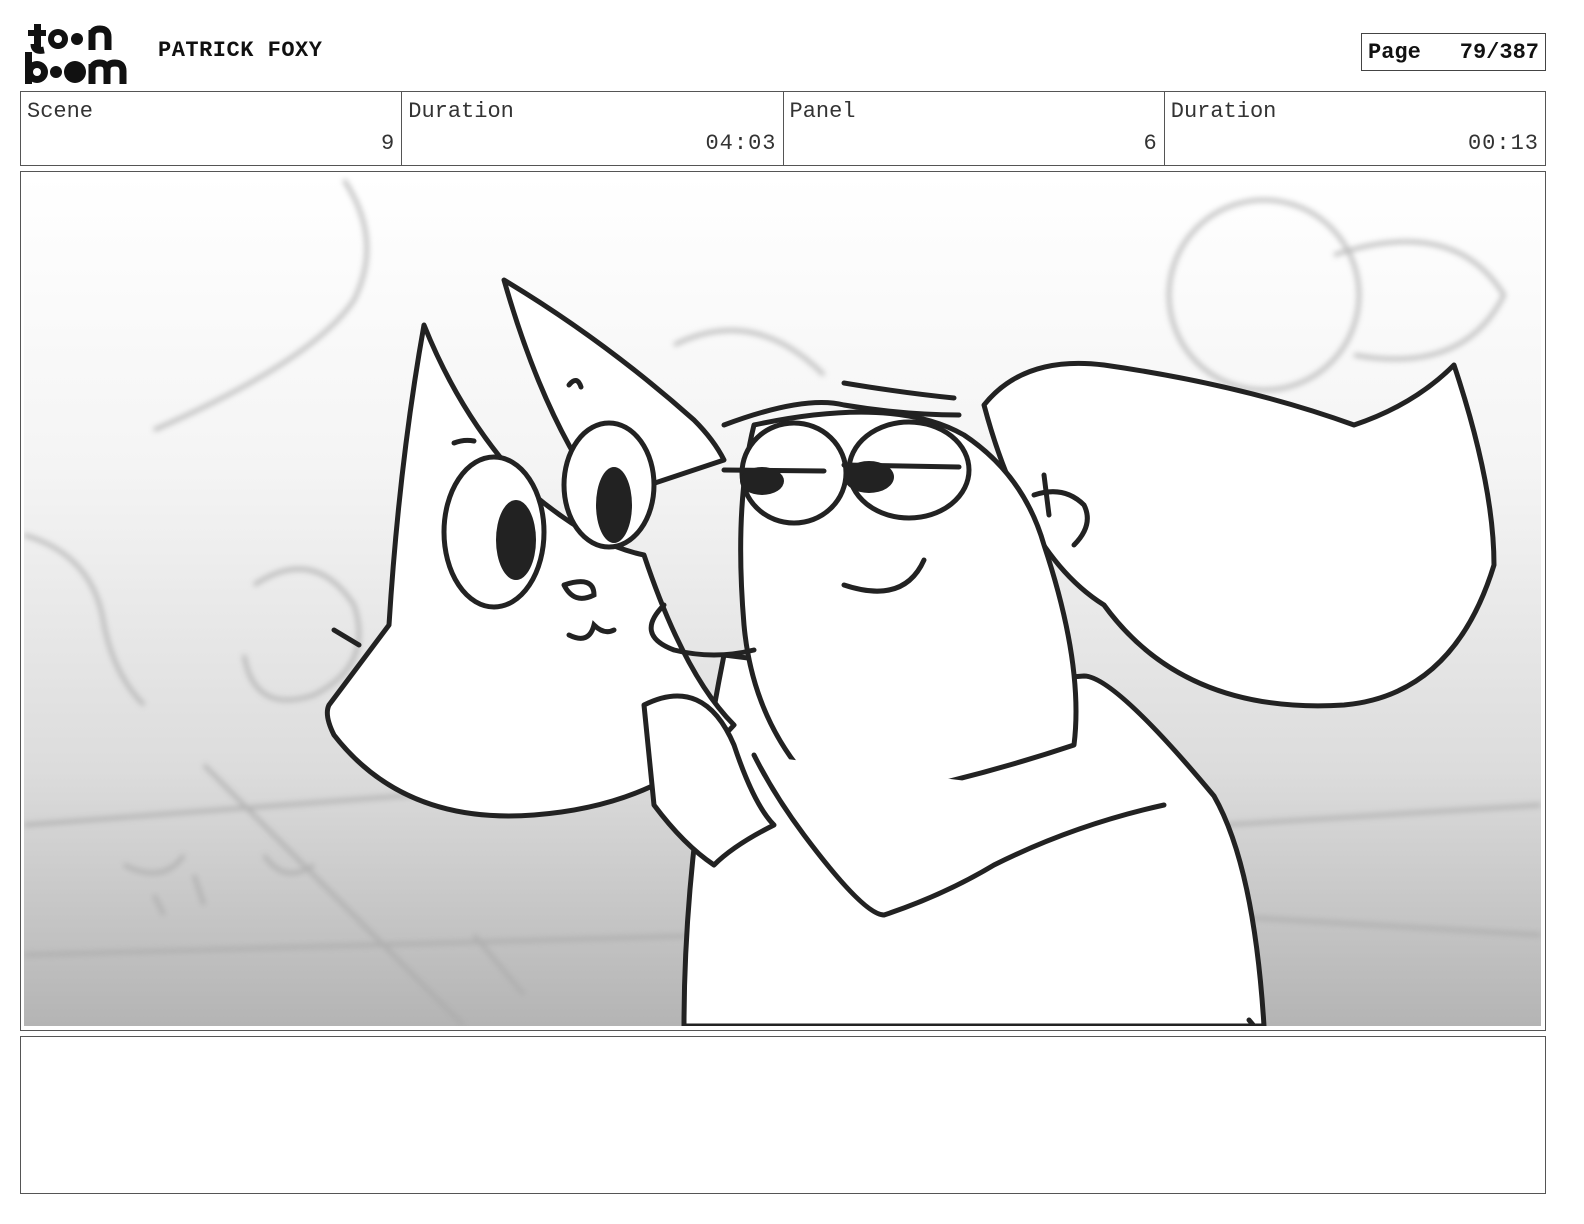 This screenshot has width=1584, height=1224. What do you see at coordinates (1499, 52) in the screenshot?
I see `page-number: 79/387` at bounding box center [1499, 52].